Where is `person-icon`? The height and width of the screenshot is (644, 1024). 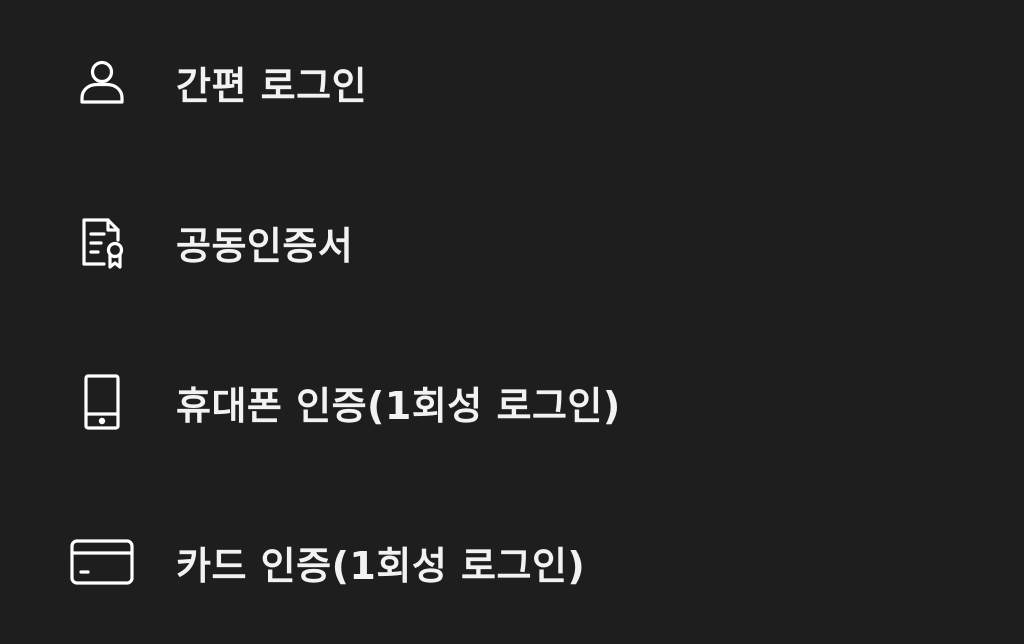 person-icon is located at coordinates (102, 82).